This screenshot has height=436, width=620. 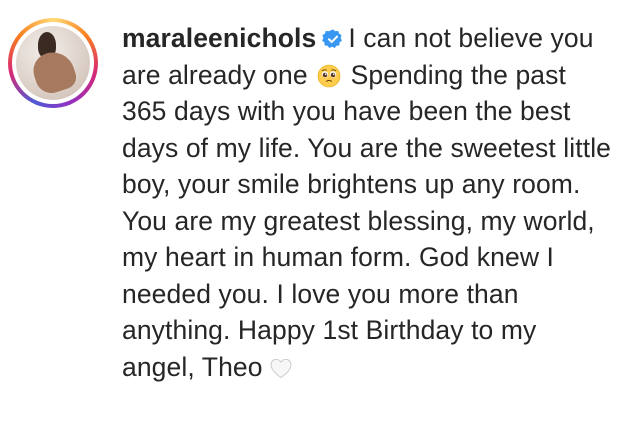 I want to click on avatar-figure, so click(x=54, y=72).